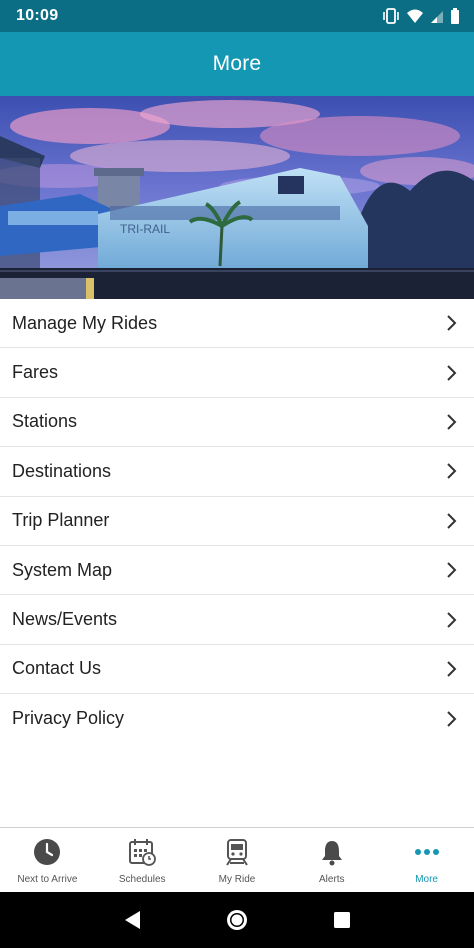  What do you see at coordinates (57, 668) in the screenshot?
I see `menu-item-label: Contact Us` at bounding box center [57, 668].